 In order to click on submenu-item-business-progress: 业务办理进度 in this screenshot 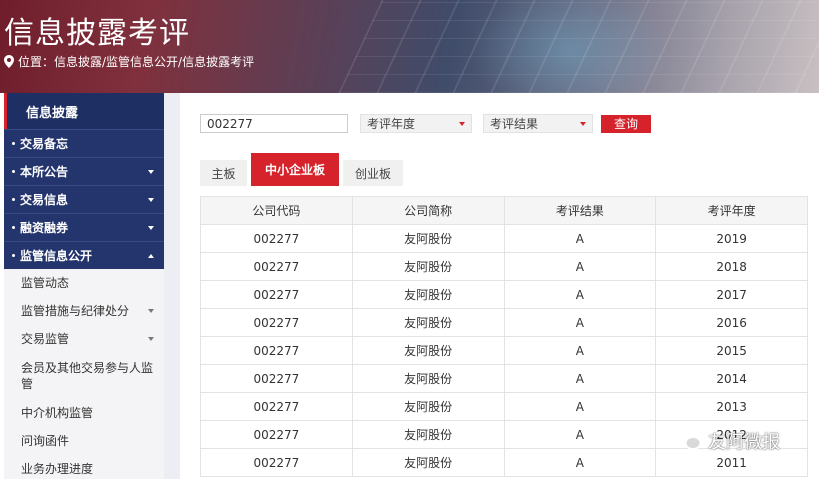, I will do `click(84, 467)`.